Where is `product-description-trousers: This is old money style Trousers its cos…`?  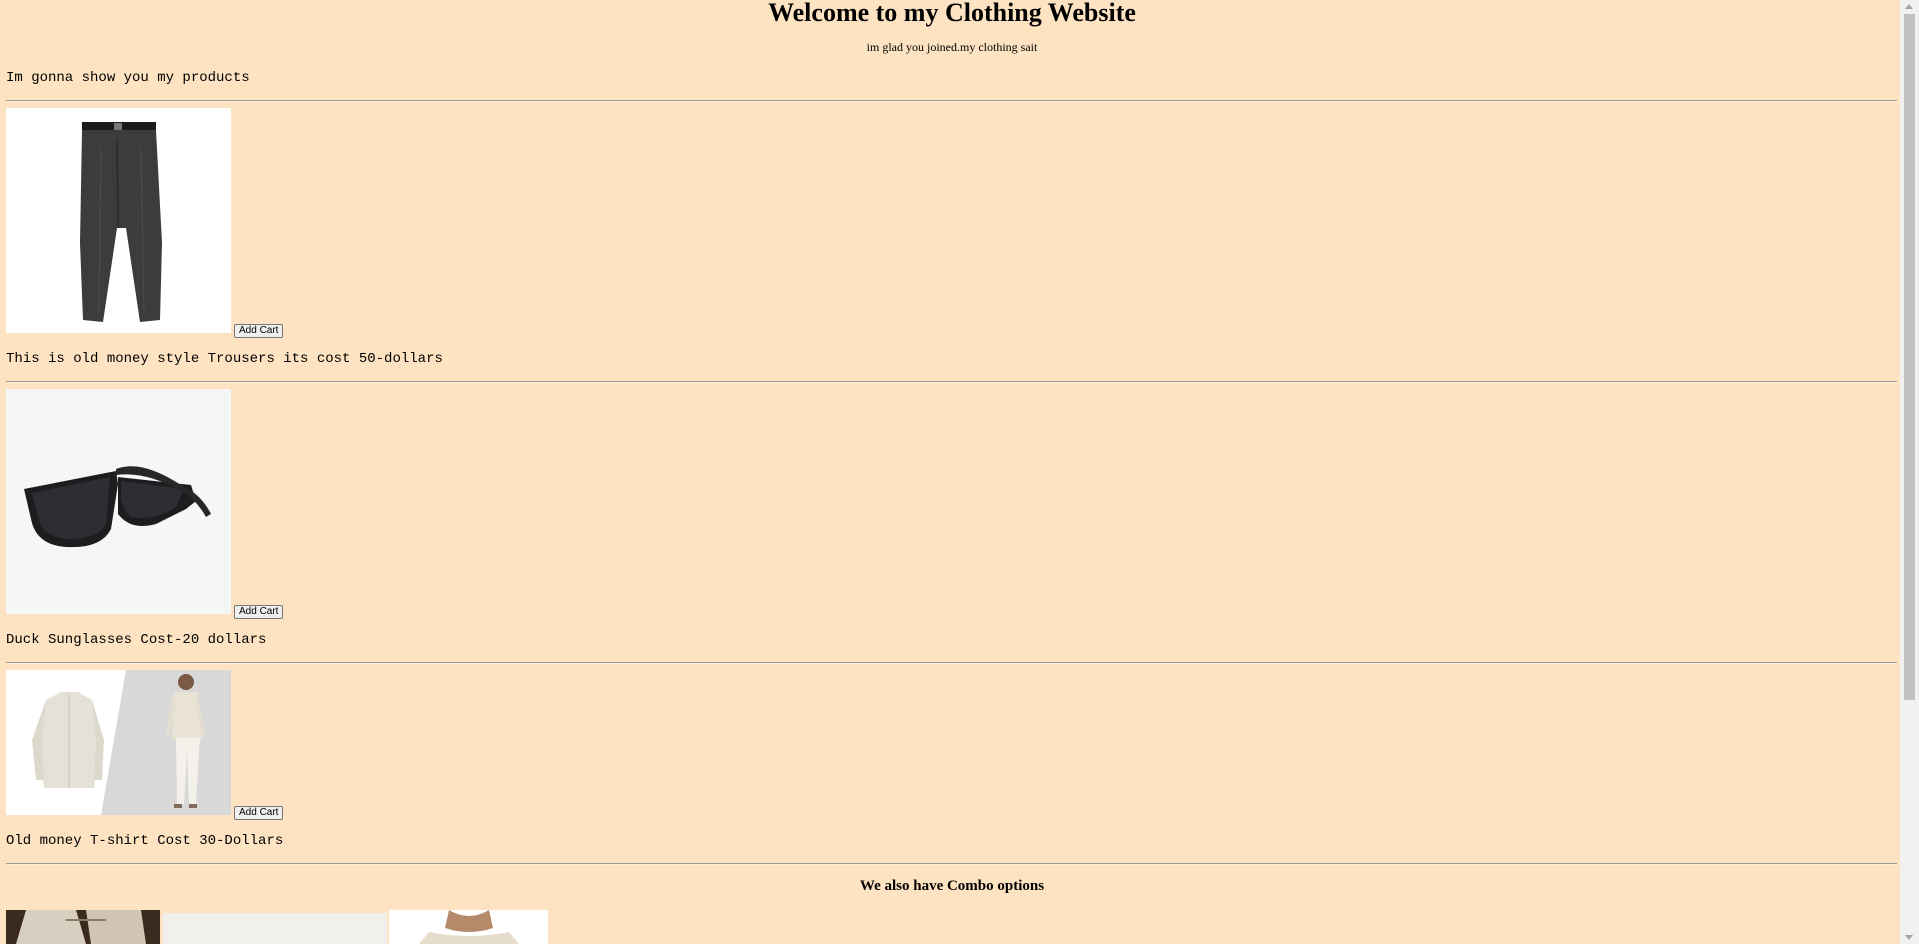
product-description-trousers: This is old money style Trousers its cos… is located at coordinates (224, 359).